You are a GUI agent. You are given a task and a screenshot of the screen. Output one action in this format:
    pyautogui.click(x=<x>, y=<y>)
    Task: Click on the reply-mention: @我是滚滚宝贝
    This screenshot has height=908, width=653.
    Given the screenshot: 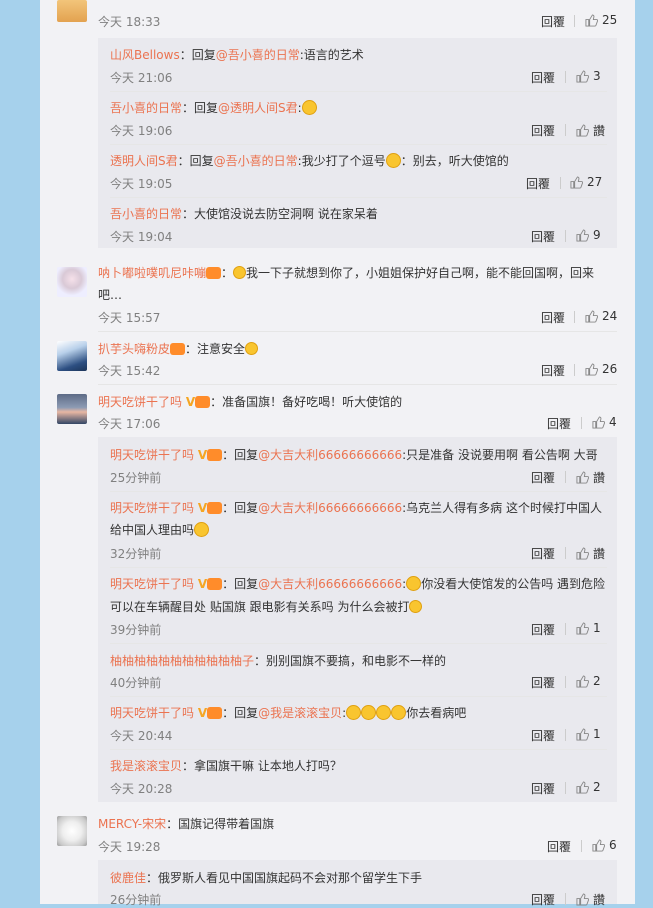 What is the action you would take?
    pyautogui.click(x=300, y=713)
    